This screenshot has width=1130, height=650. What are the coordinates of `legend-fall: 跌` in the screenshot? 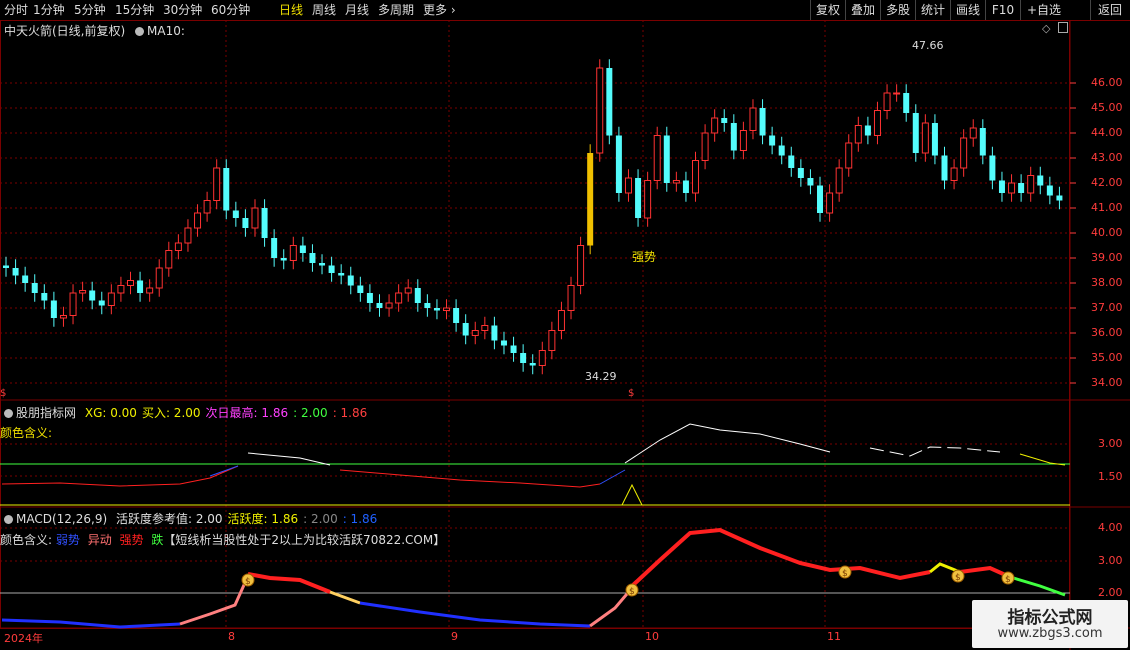 It's located at (157, 540).